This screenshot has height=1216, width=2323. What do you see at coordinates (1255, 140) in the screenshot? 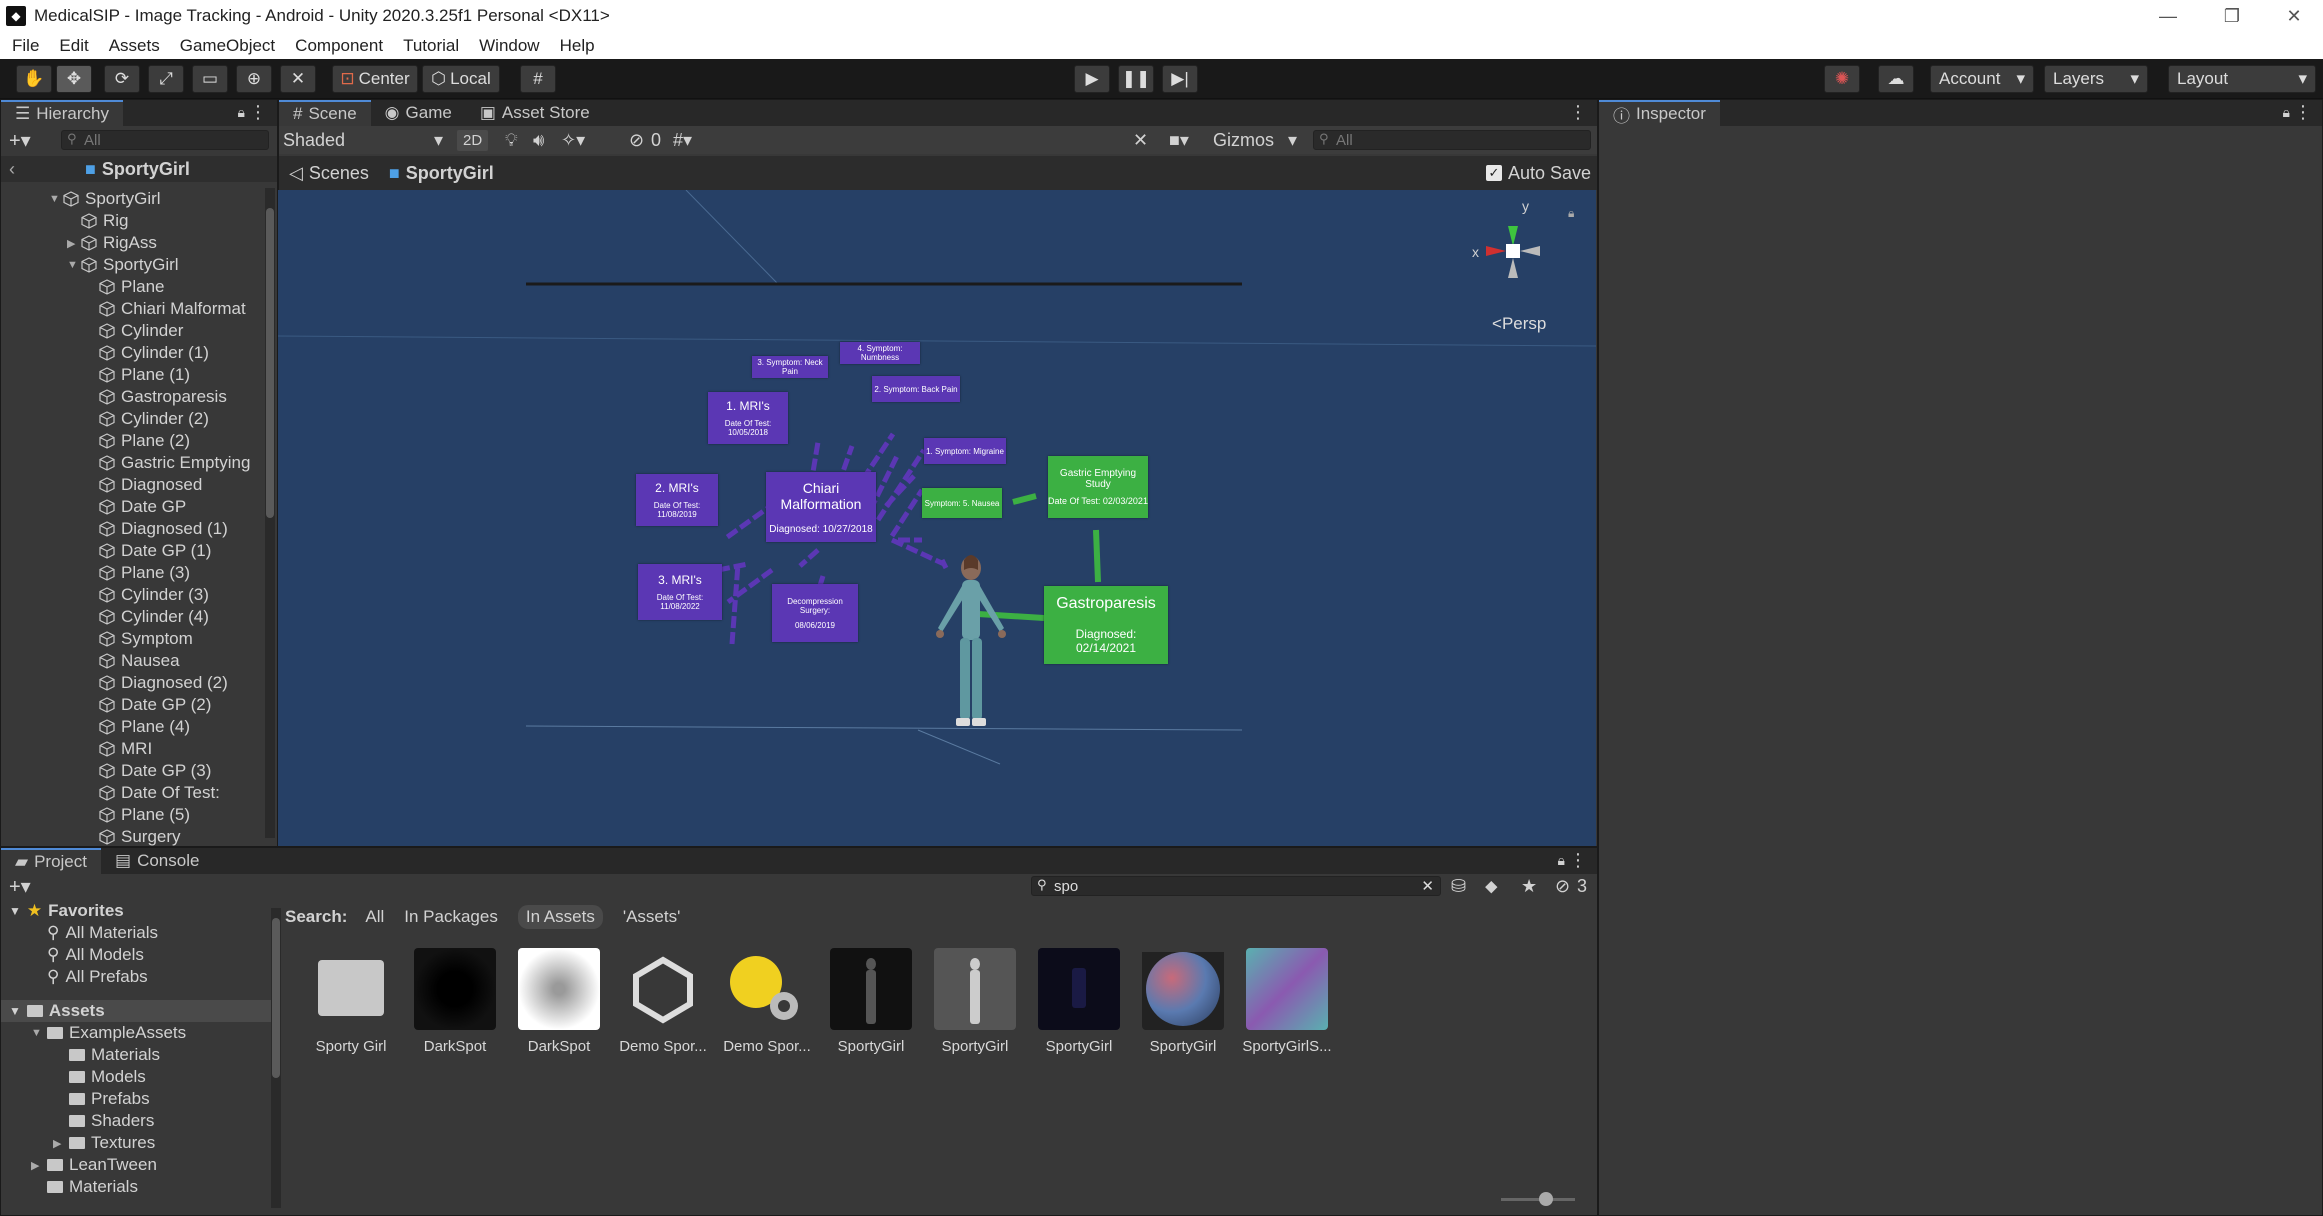
I see `gizmos-dropdown: Gizmos ▾` at bounding box center [1255, 140].